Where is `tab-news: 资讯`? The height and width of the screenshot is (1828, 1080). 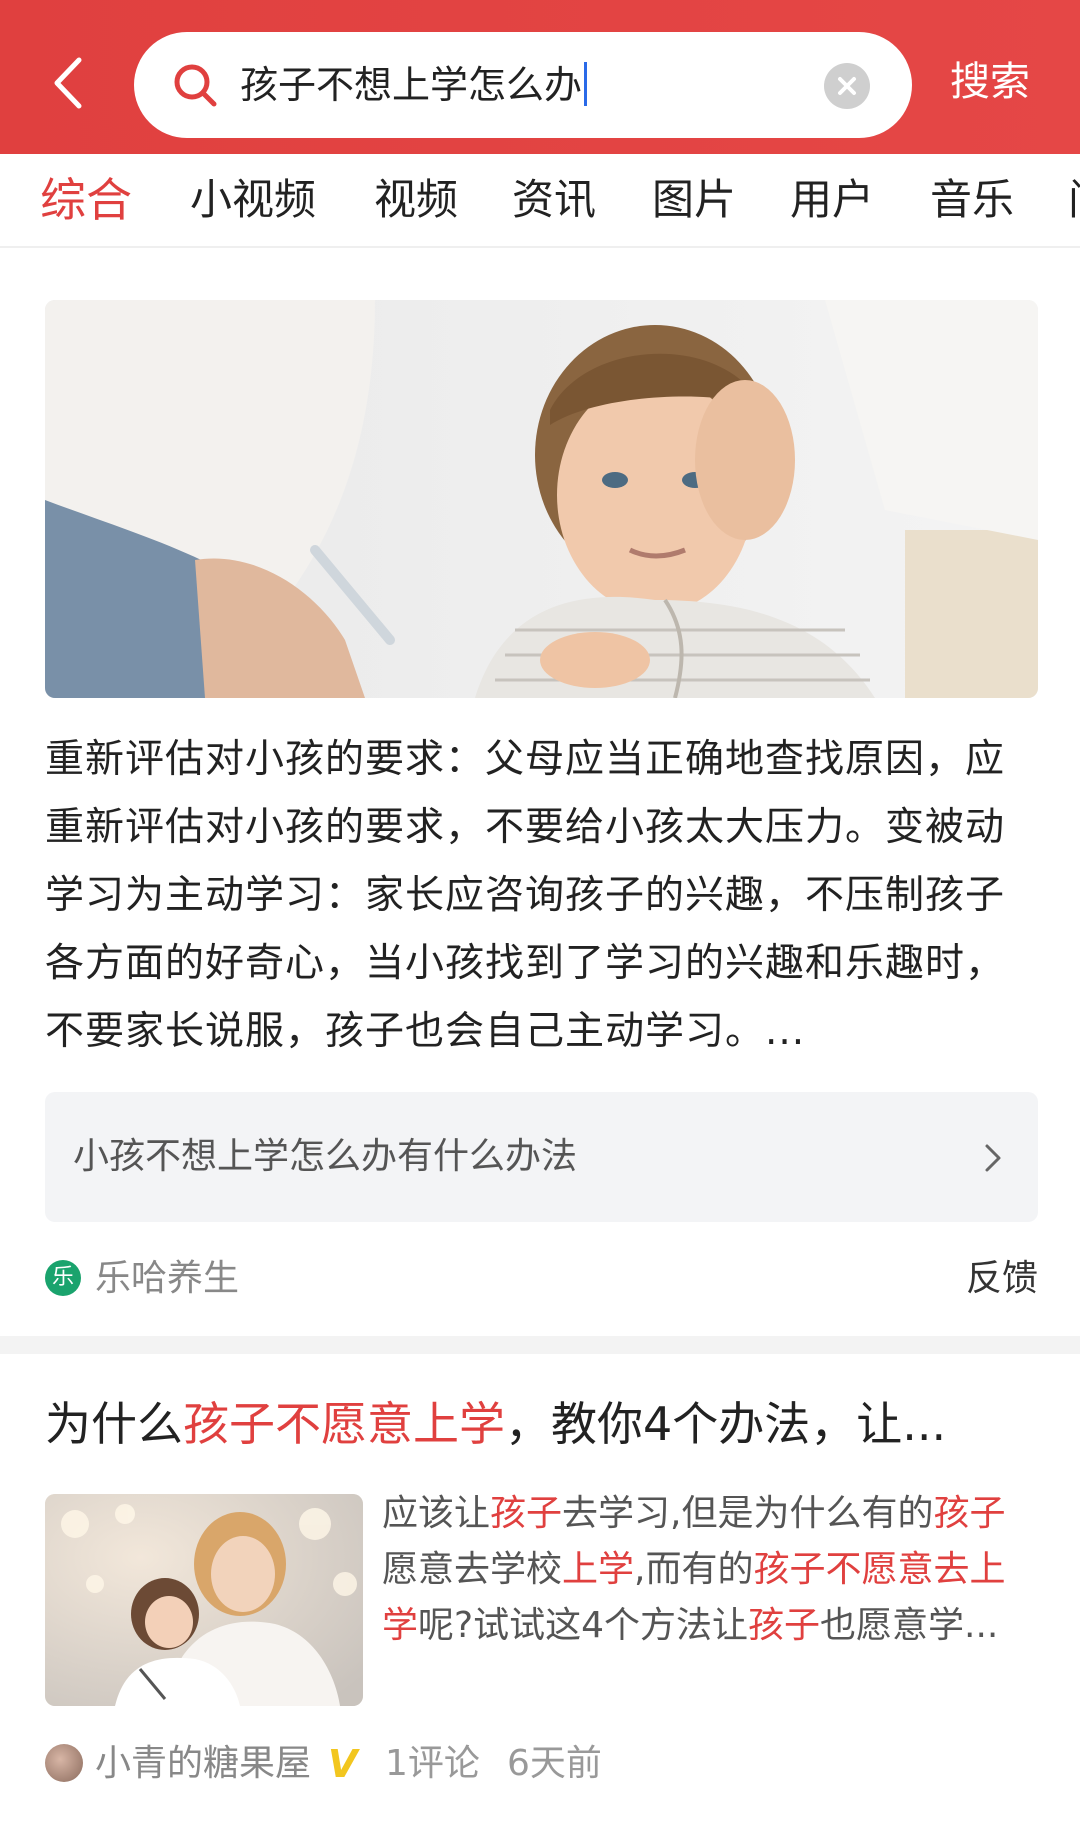
tab-news: 资讯 is located at coordinates (554, 200).